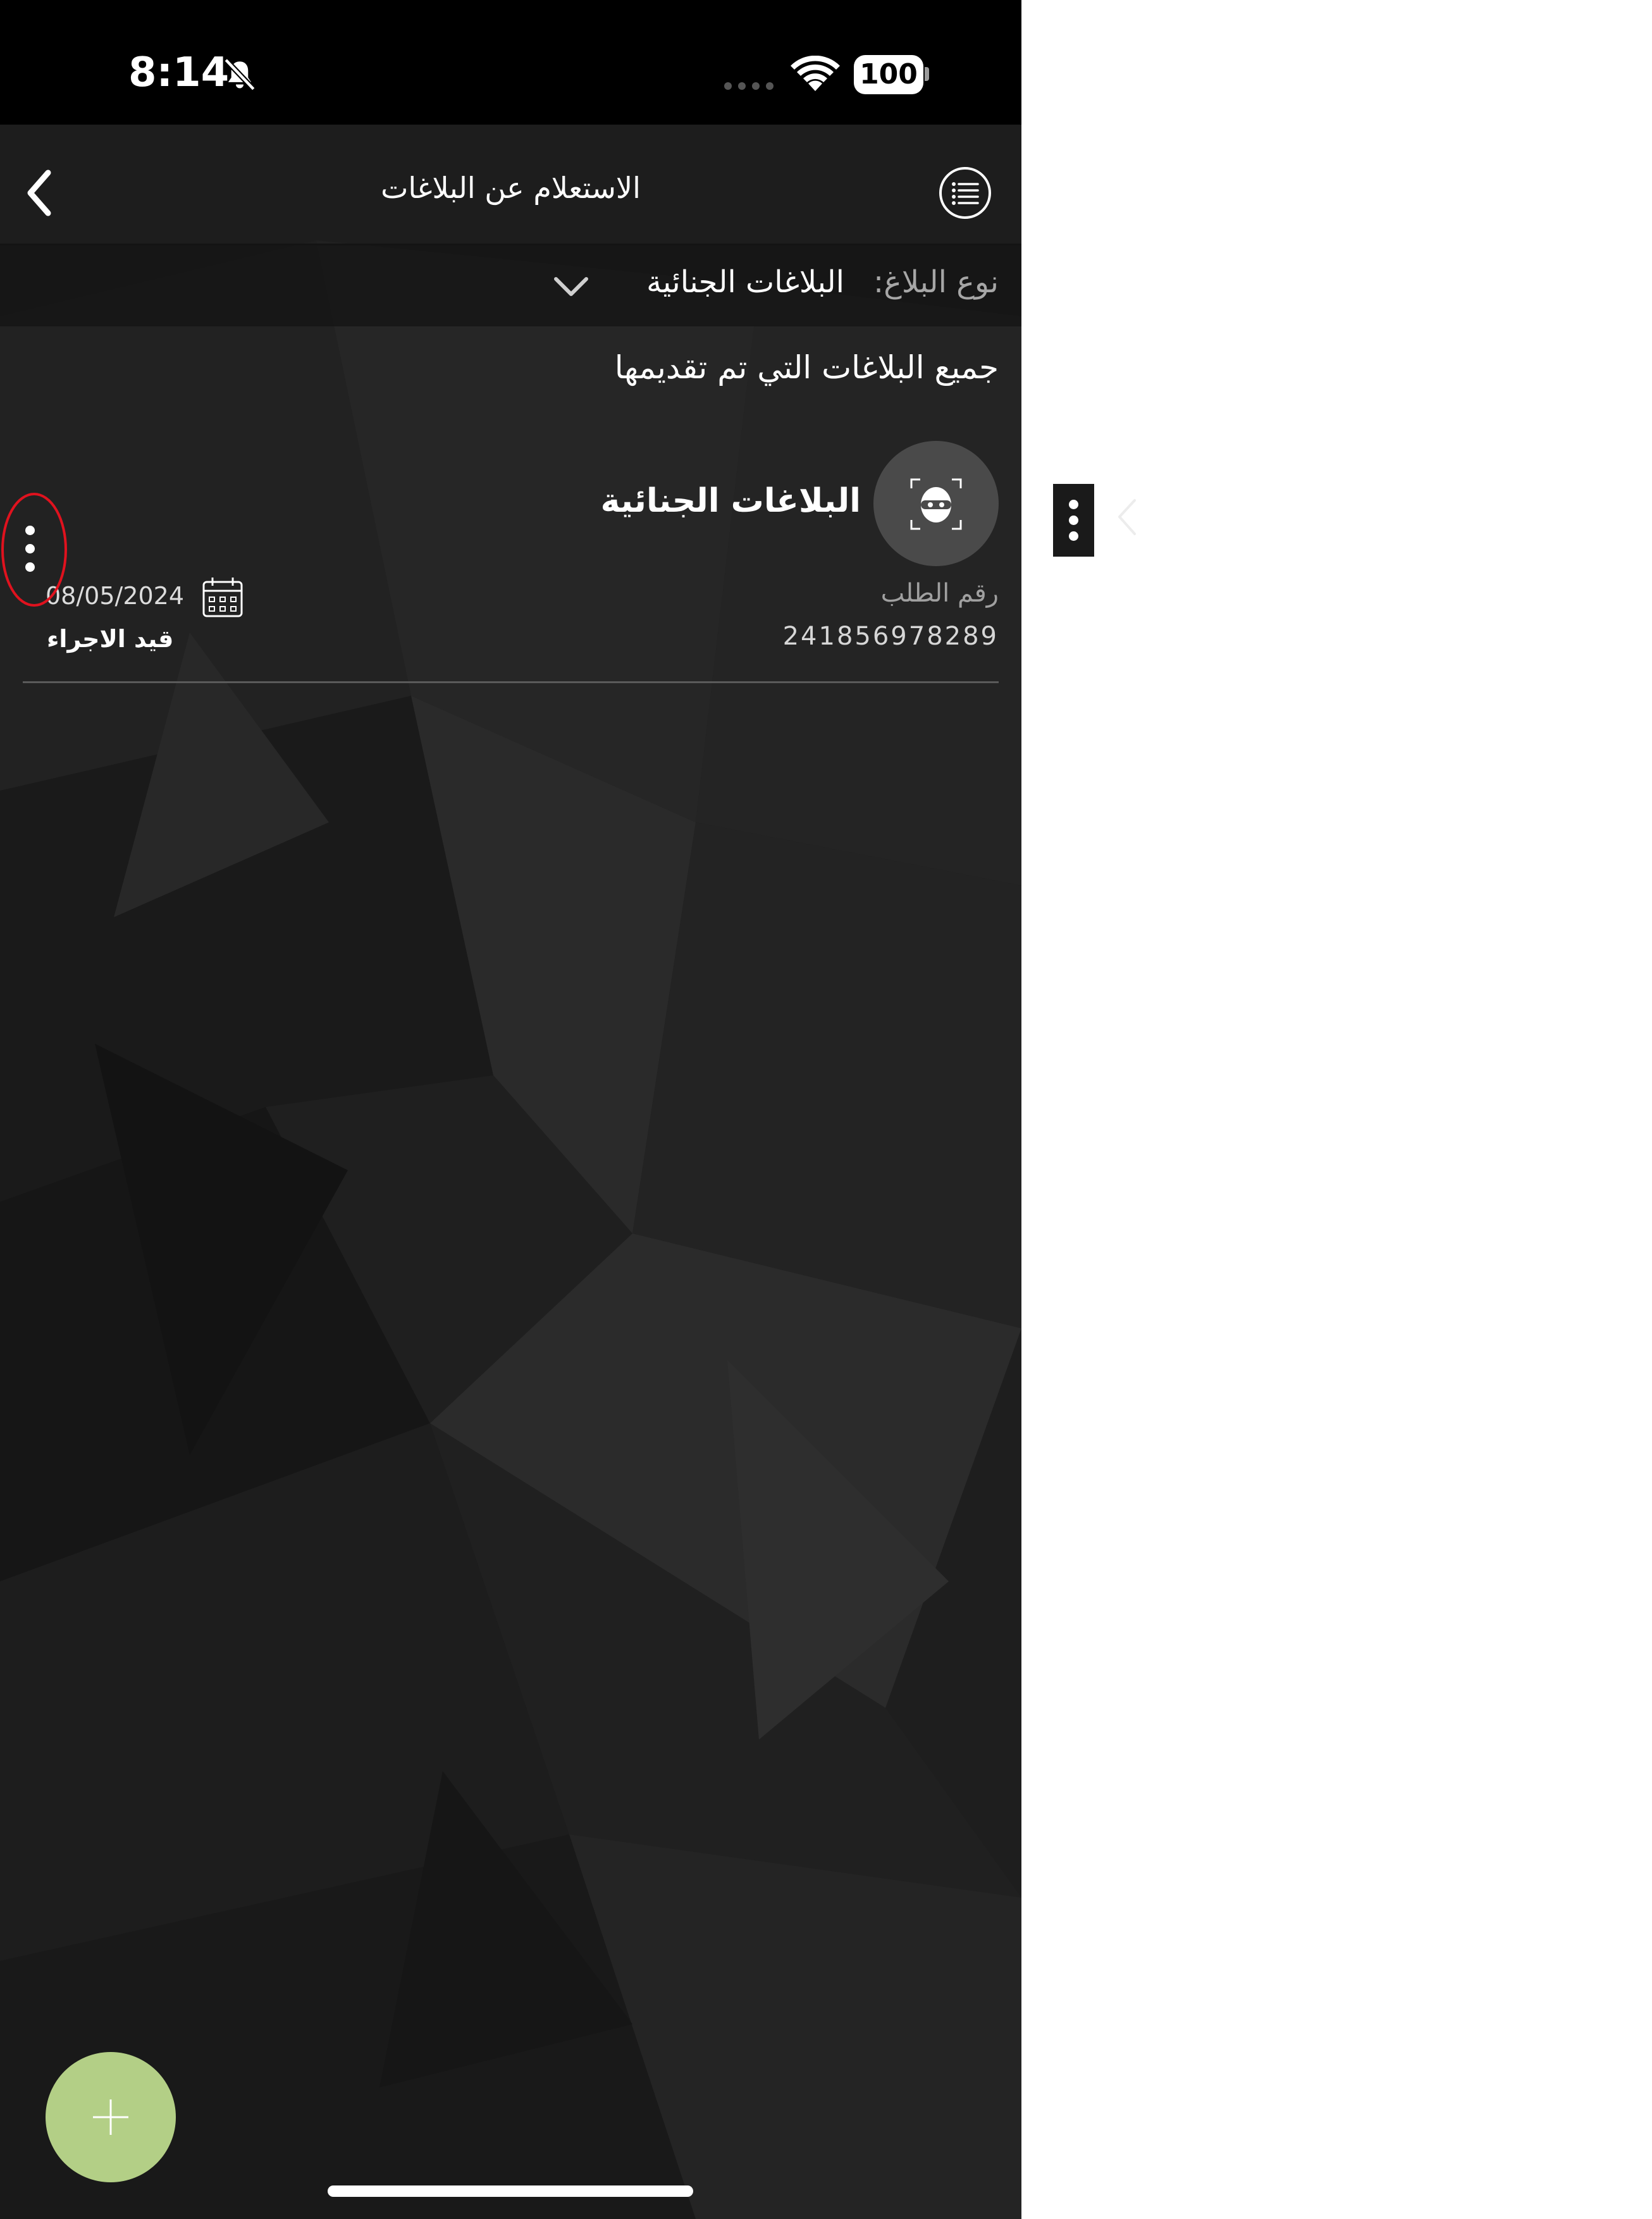 This screenshot has height=2219, width=1652. What do you see at coordinates (889, 74) in the screenshot?
I see `battery-indicator: 100` at bounding box center [889, 74].